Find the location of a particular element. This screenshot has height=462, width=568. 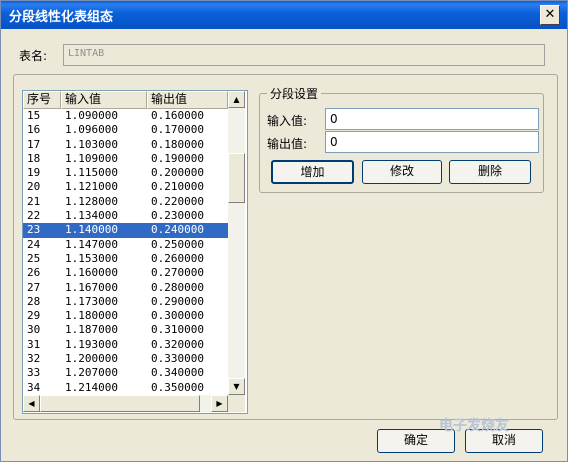

row-input-value: 1.200000 is located at coordinates (91, 359).